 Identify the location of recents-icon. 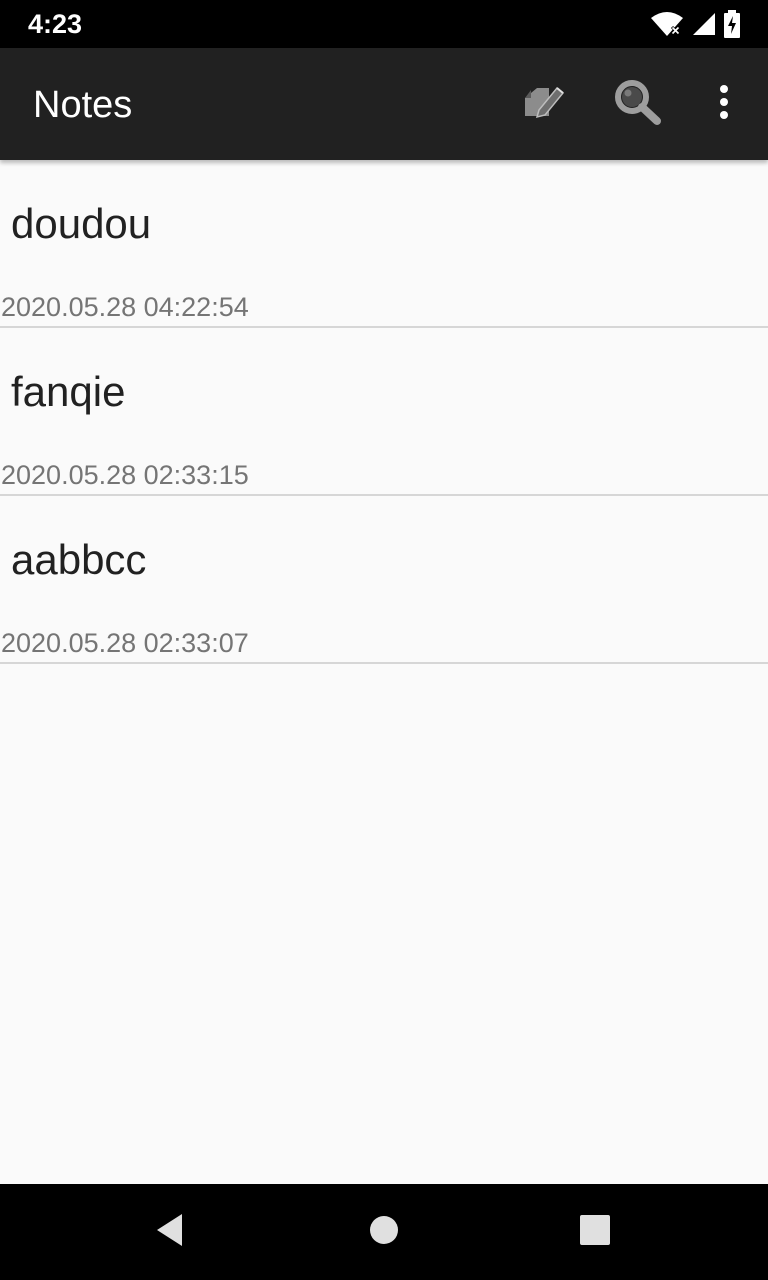
(595, 1232).